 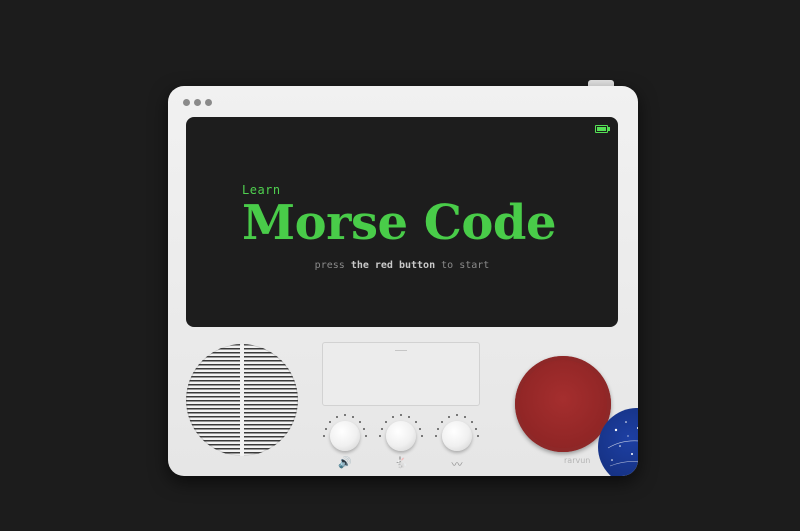 I want to click on brand-label: rarvun, so click(x=577, y=460).